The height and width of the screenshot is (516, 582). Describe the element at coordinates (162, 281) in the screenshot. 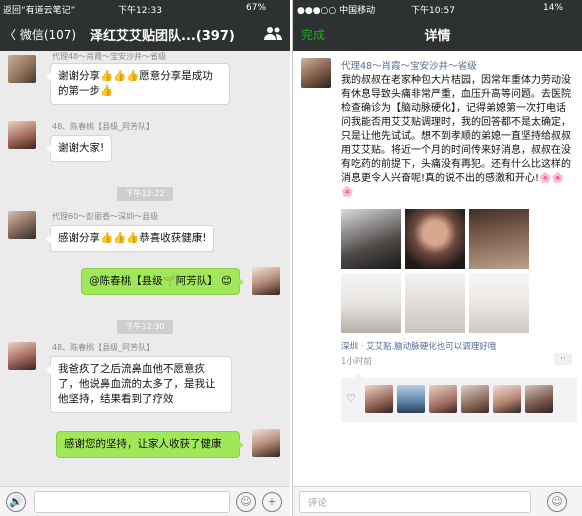

I see `my-message-bubble: @陈春桃【县级🌱阿芳队】 😊` at that location.